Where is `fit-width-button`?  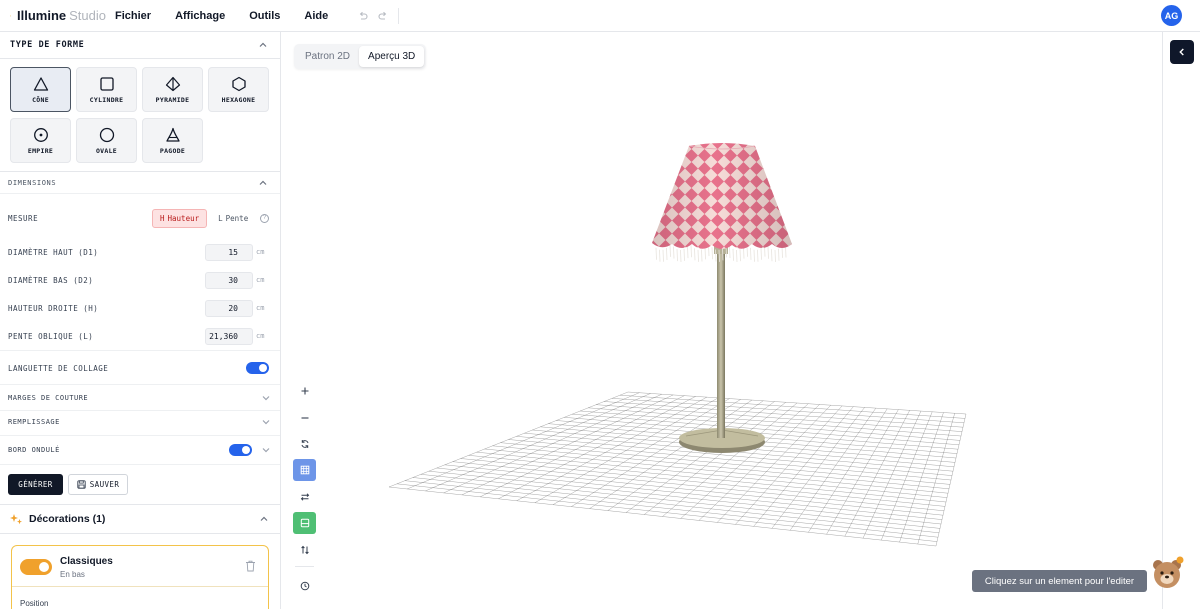
fit-width-button is located at coordinates (304, 497).